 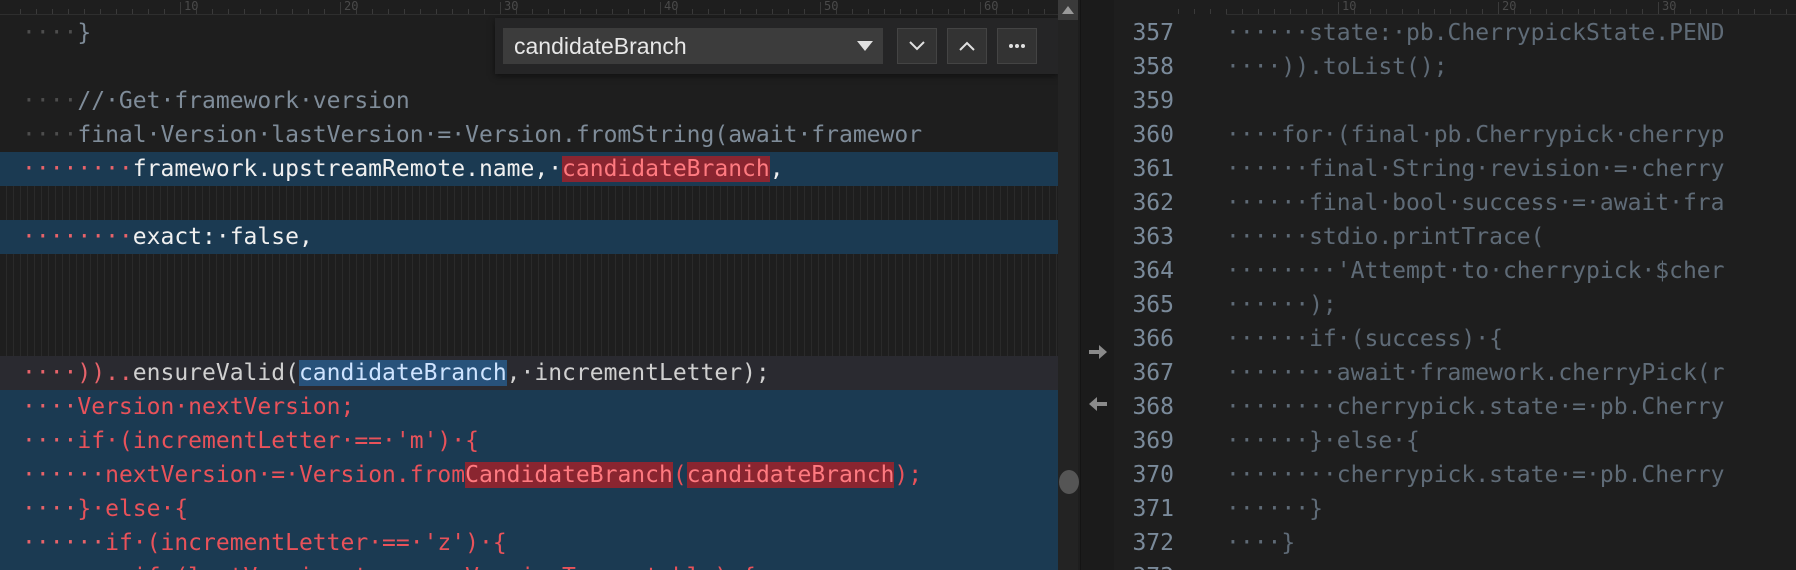 I want to click on code-line: ······if·(incrementLetter·==·'z')·{, so click(x=529, y=543).